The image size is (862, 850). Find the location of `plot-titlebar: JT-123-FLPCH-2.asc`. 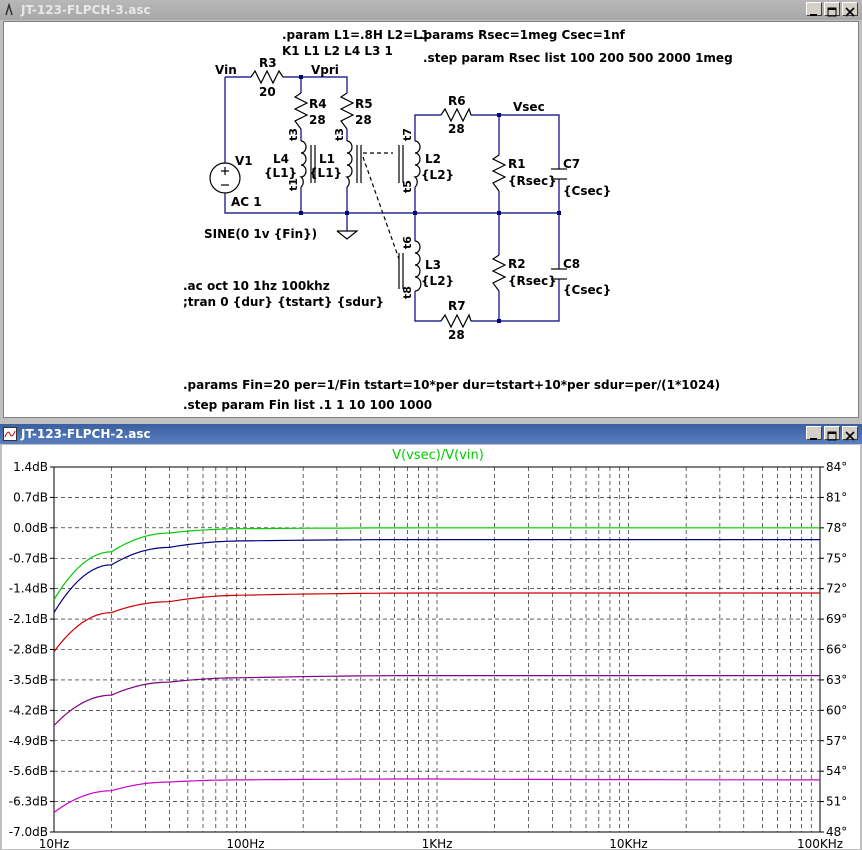

plot-titlebar: JT-123-FLPCH-2.asc is located at coordinates (431, 434).